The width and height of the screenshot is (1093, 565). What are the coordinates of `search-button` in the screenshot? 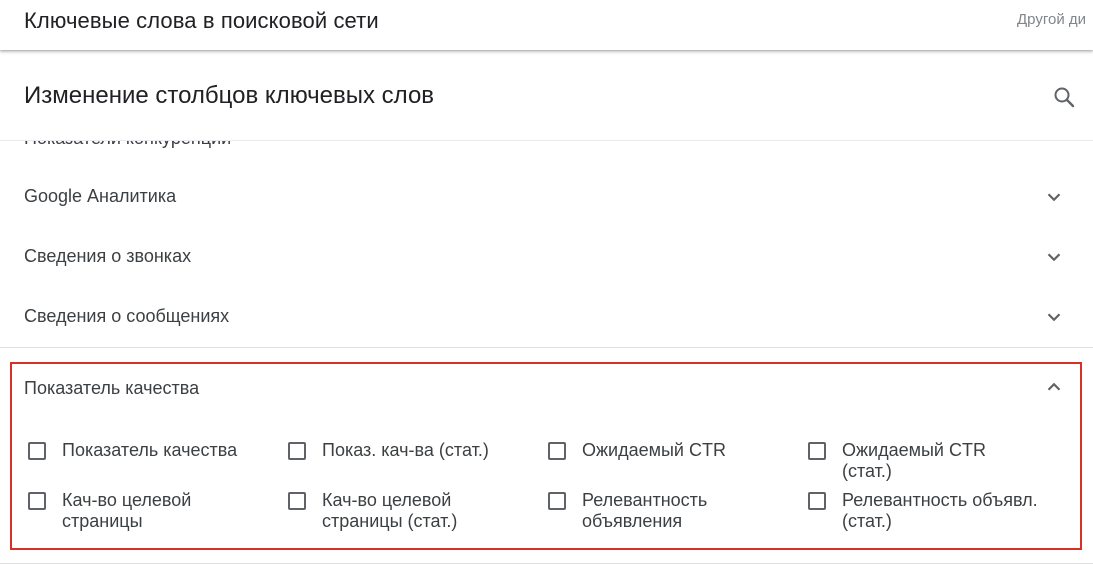 It's located at (1064, 97).